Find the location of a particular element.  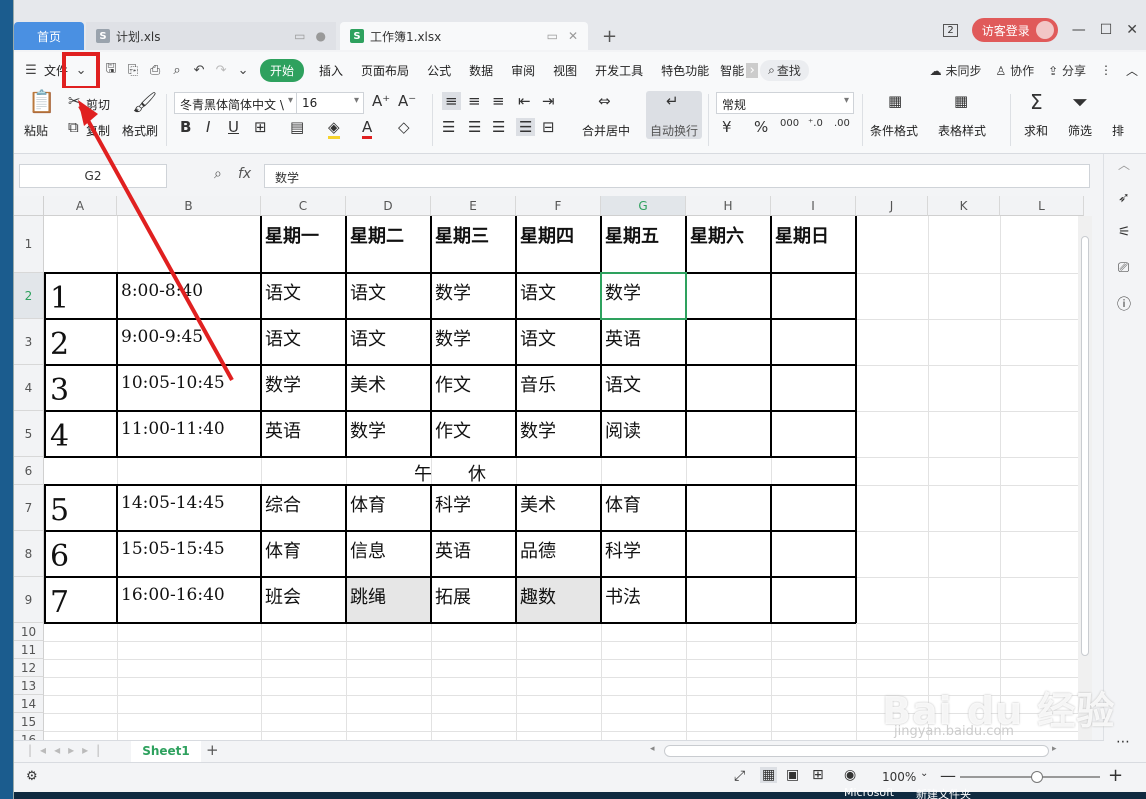

period-number-cell: 3 is located at coordinates (59, 390).